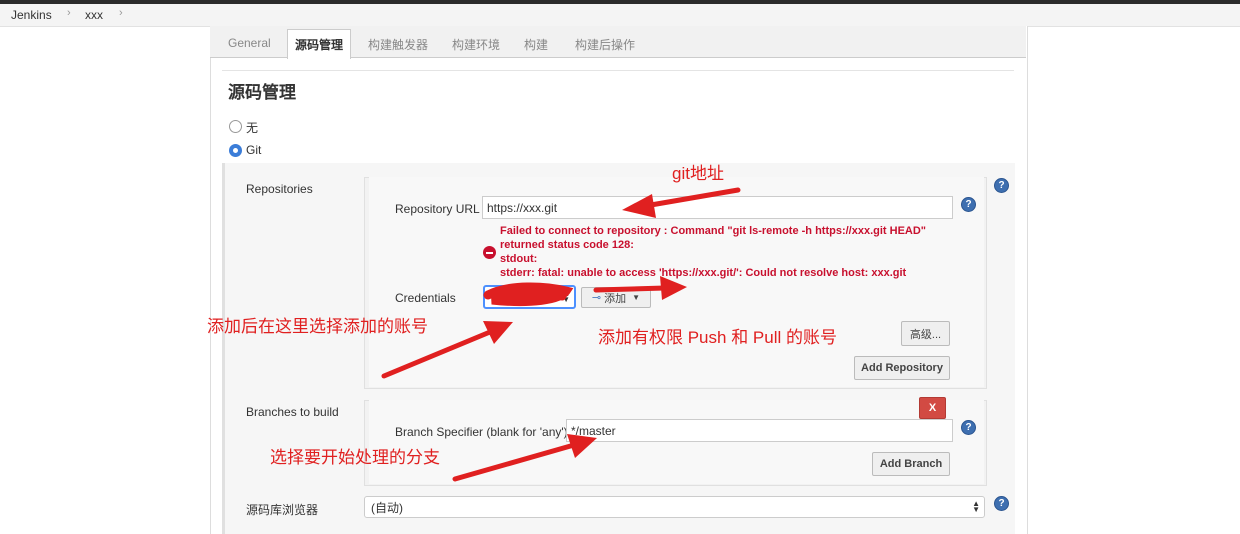  I want to click on repositories-label: Repositories, so click(279, 189).